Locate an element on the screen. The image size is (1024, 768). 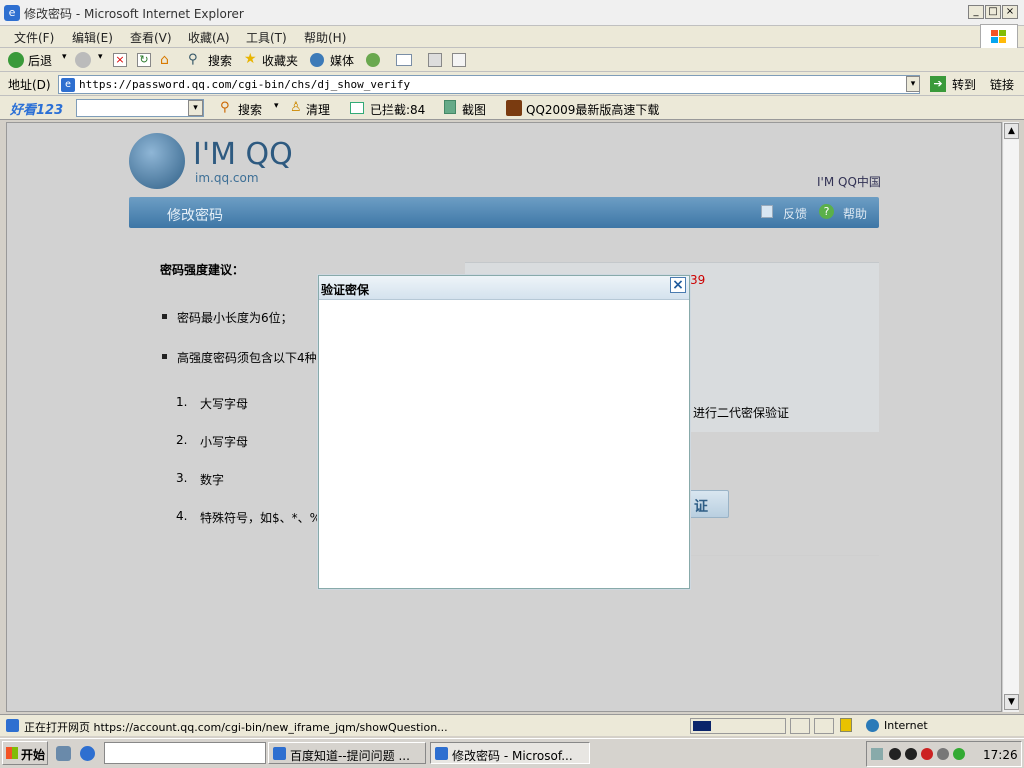
logo-subtitle: im.qq.com is located at coordinates (227, 178).